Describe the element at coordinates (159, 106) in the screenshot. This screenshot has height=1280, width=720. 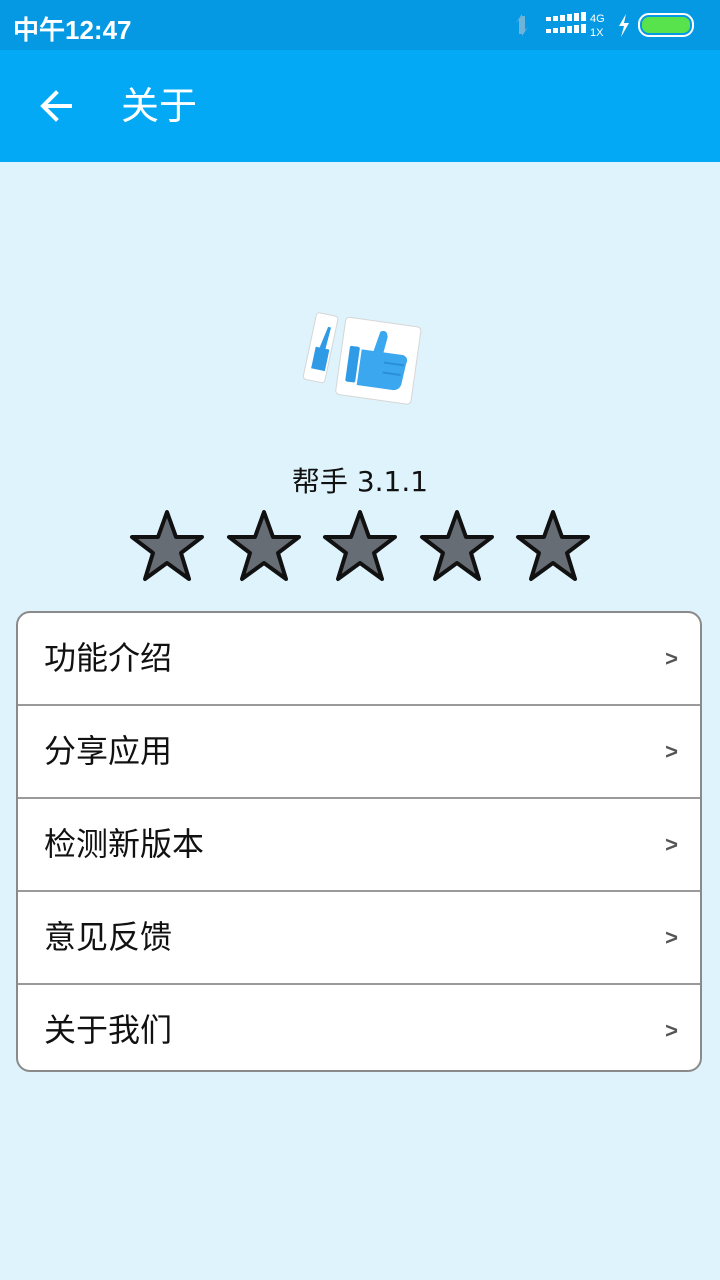
I see `page-title: 关于` at that location.